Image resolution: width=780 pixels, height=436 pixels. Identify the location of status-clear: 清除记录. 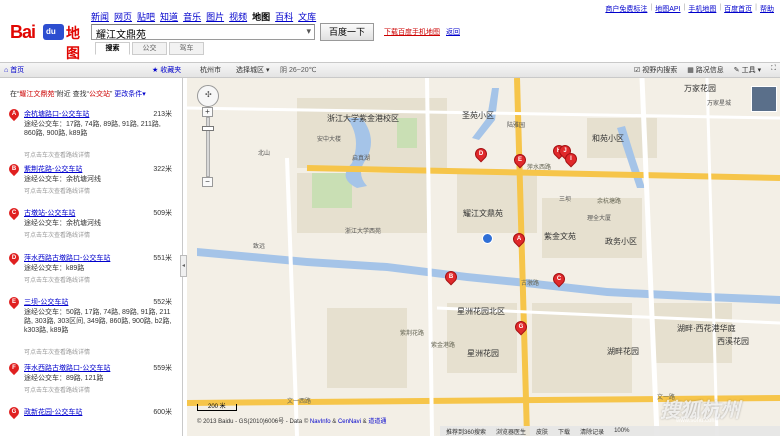
(592, 431).